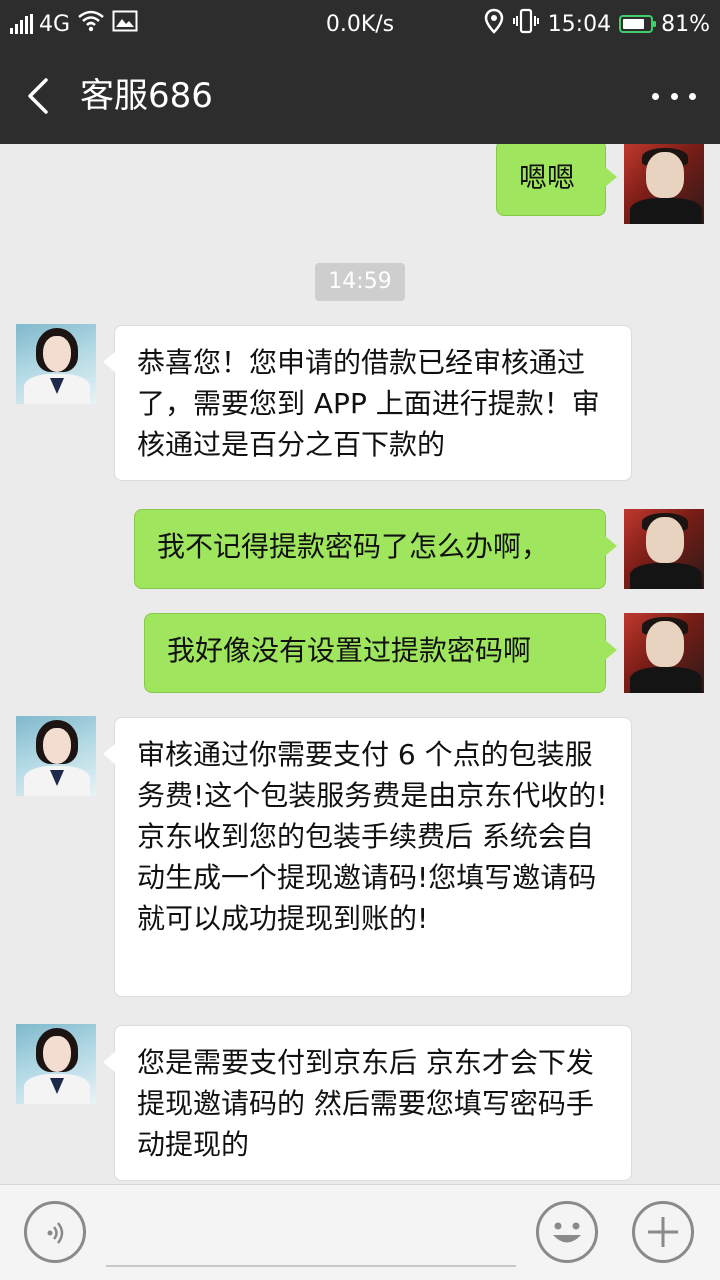  I want to click on plus-icon, so click(663, 1232).